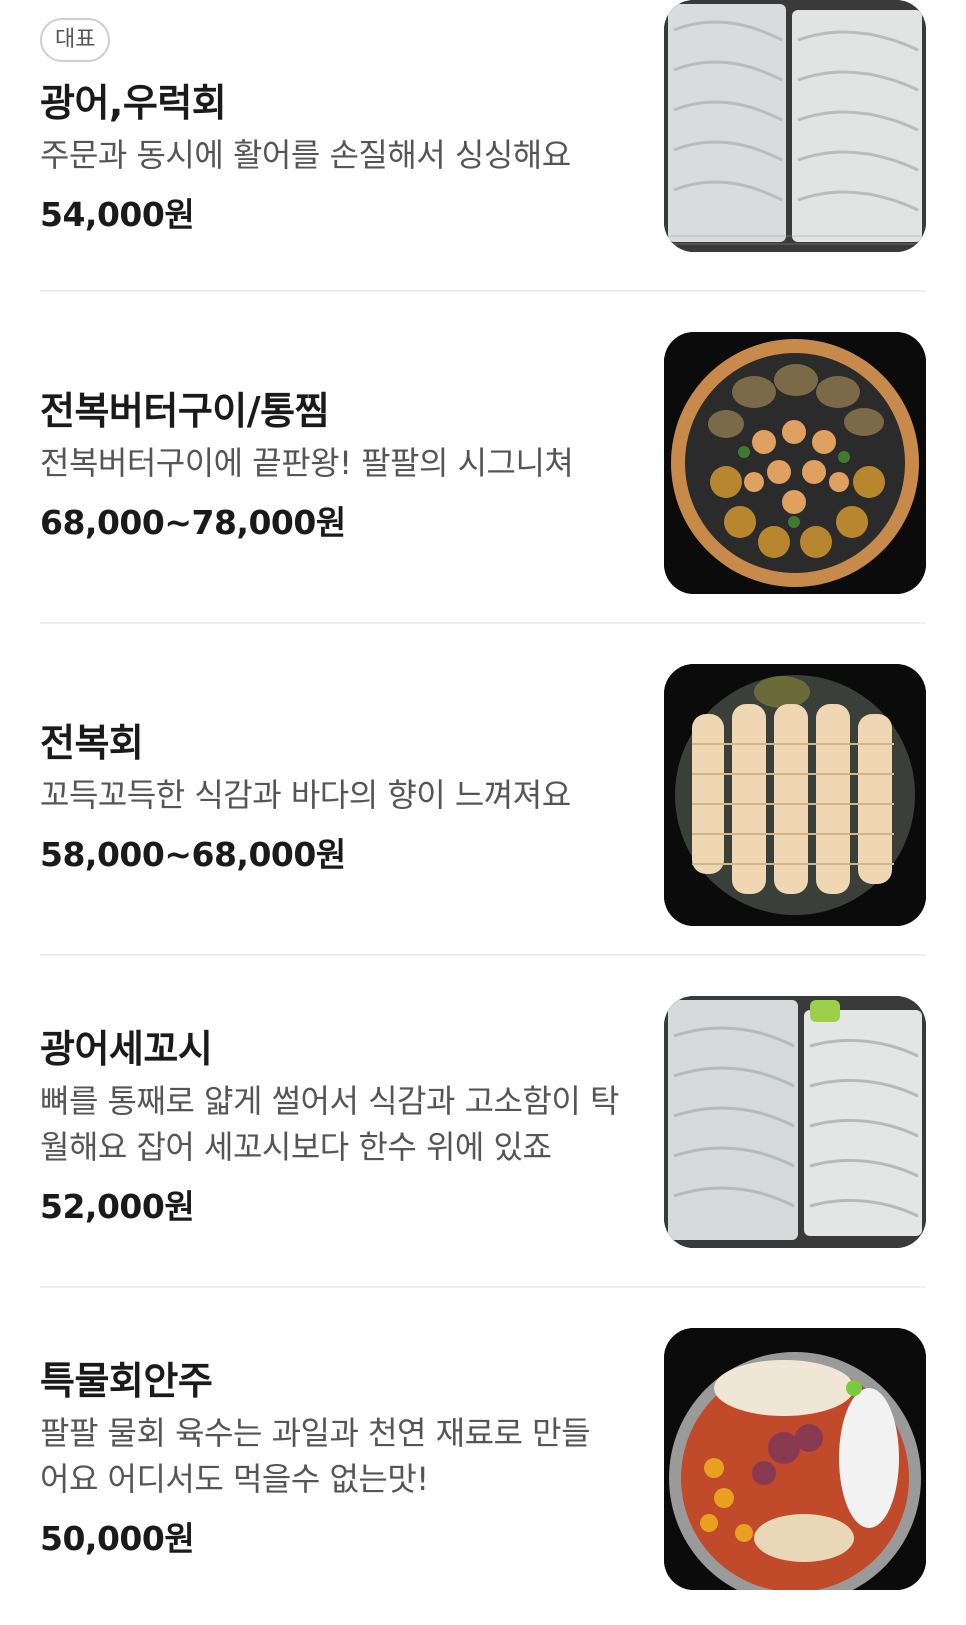 The image size is (966, 1625). What do you see at coordinates (305, 795) in the screenshot?
I see `menu-item-description: 꼬득꼬득한 식감과 바다의 향이 느껴져요` at bounding box center [305, 795].